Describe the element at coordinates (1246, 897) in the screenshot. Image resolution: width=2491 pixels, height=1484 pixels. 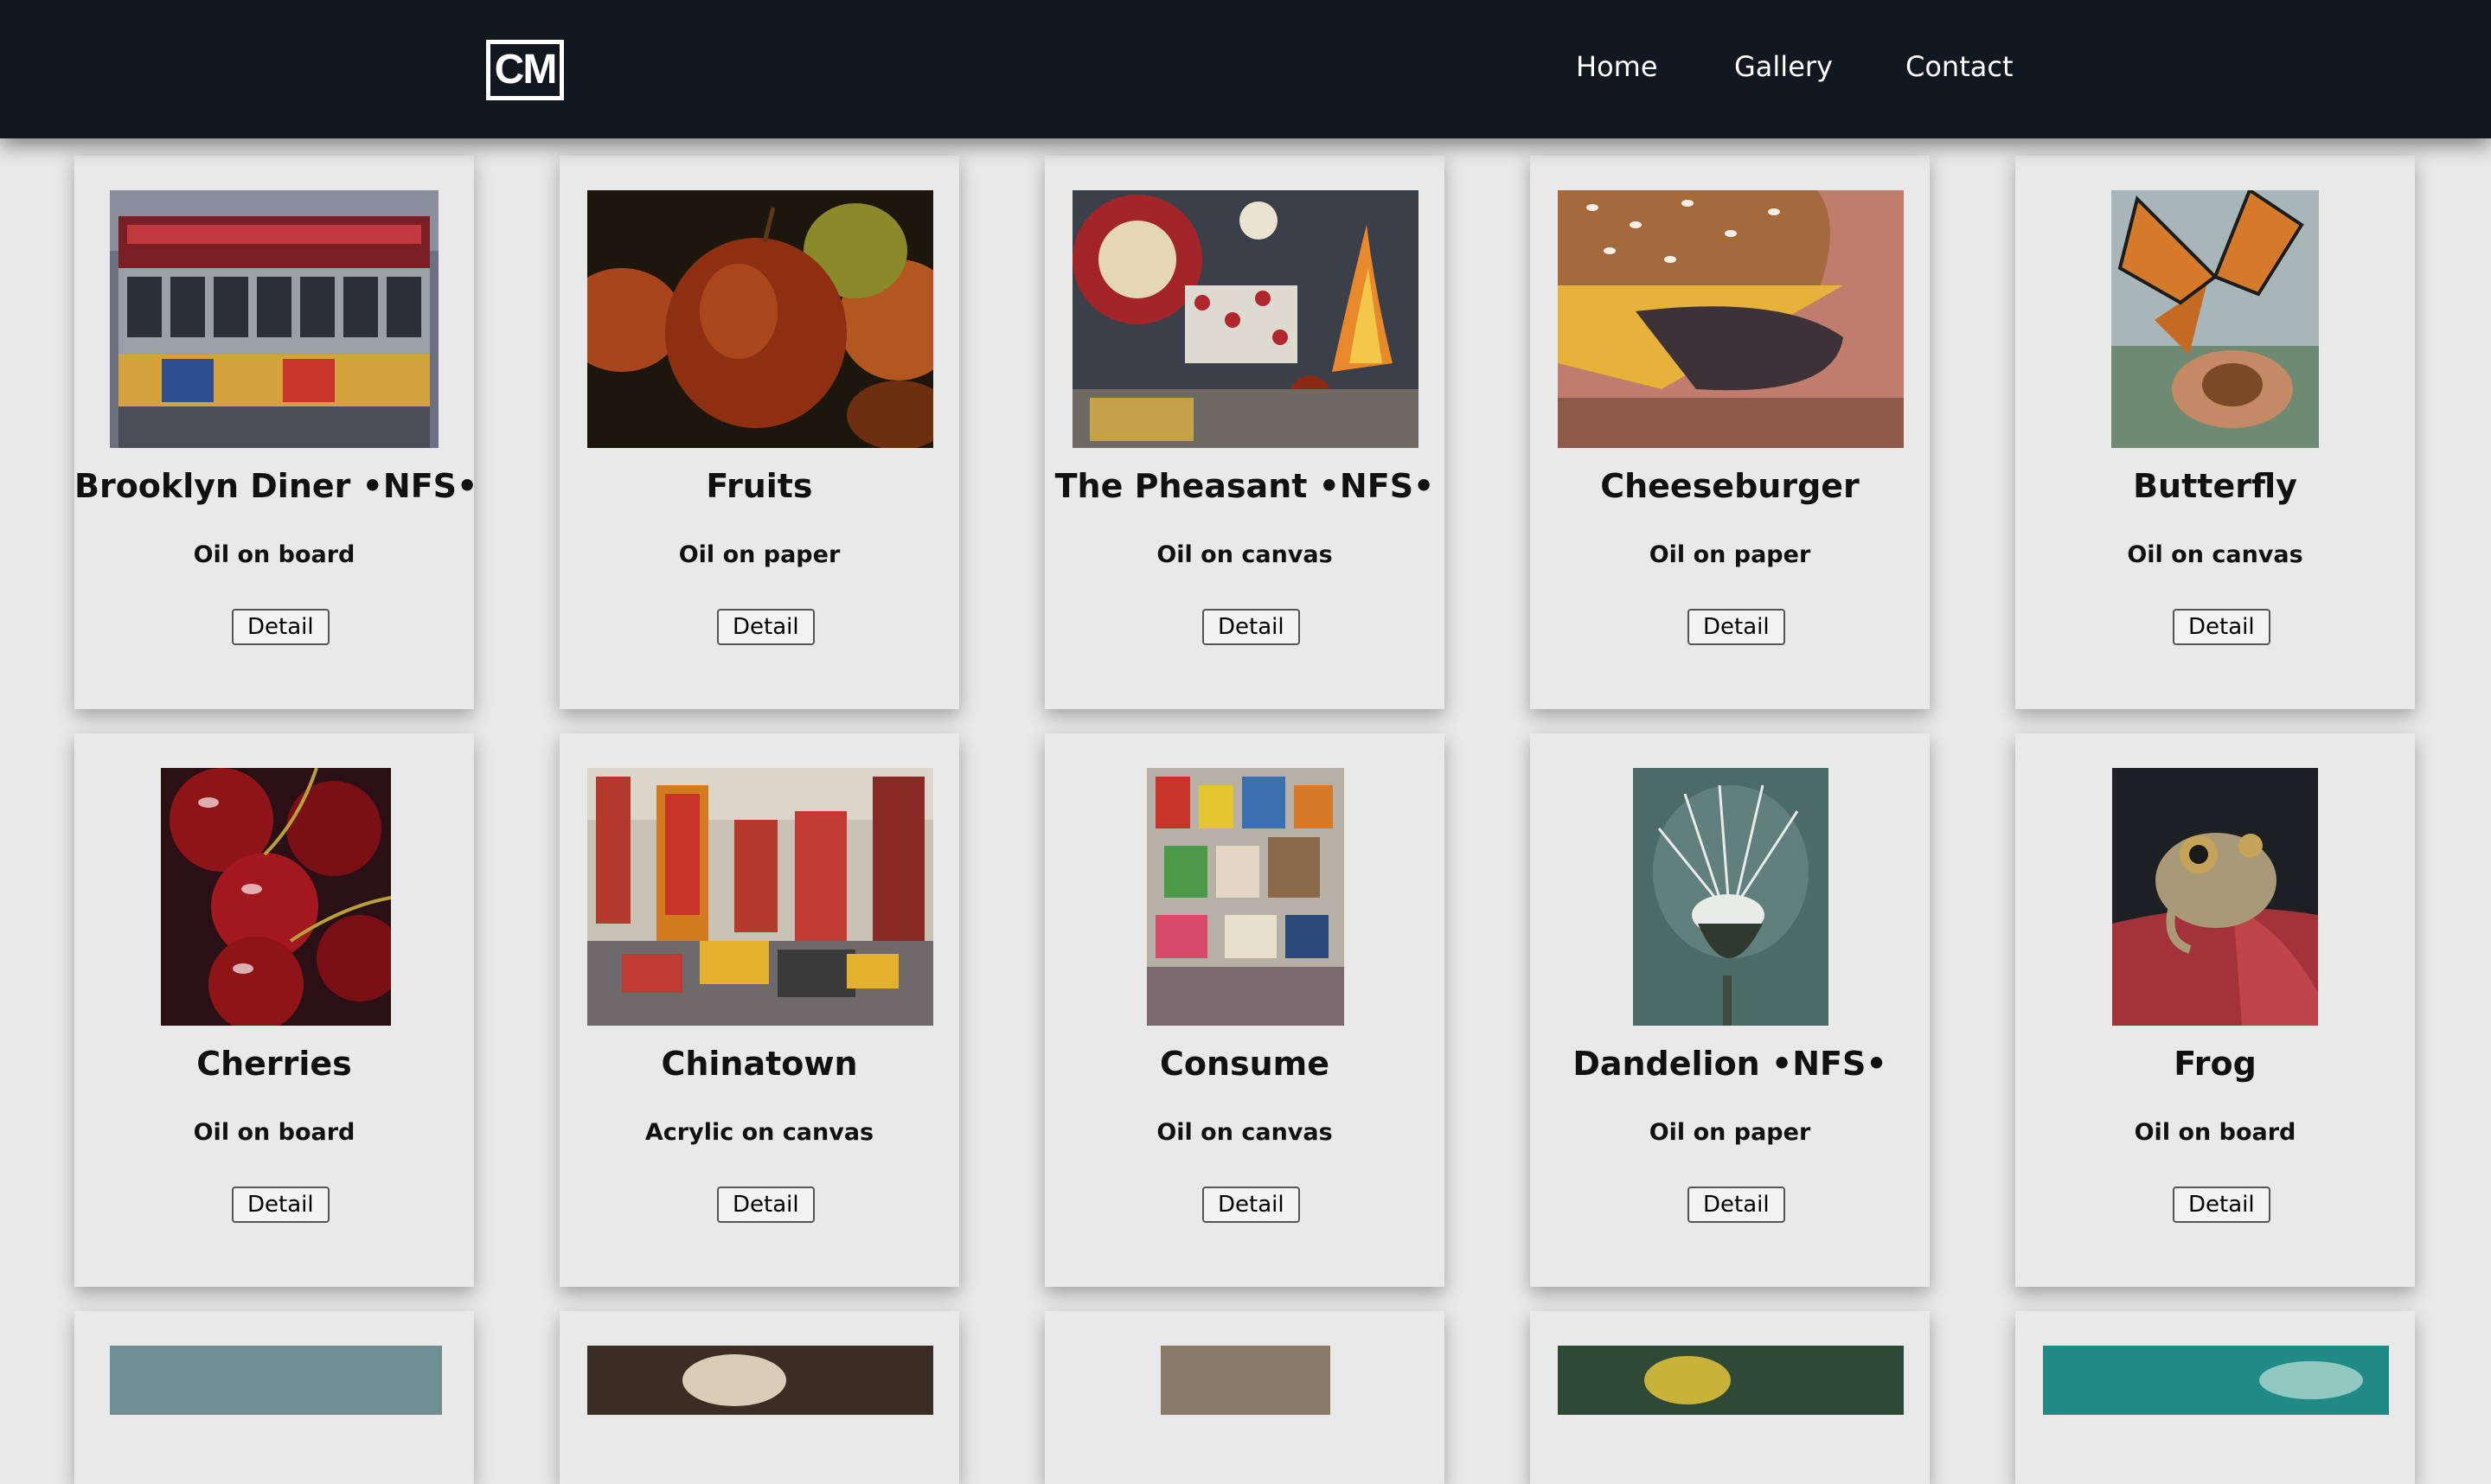
I see `artwork-image-consume` at that location.